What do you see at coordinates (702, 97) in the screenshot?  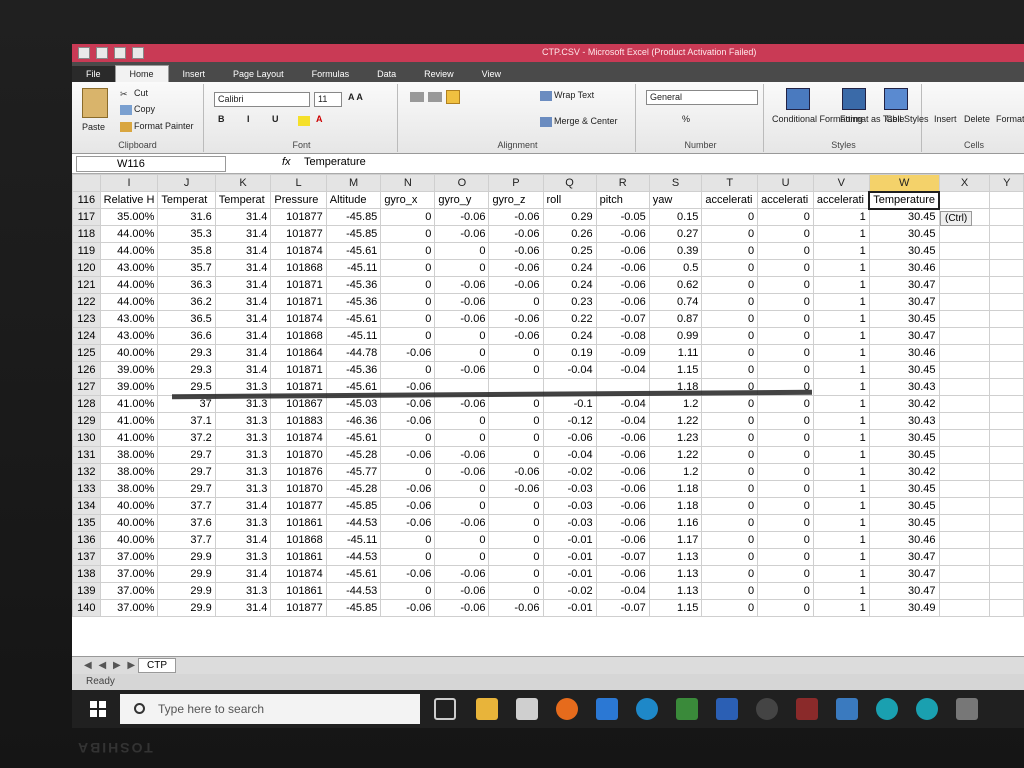 I see `number-format-select: General` at bounding box center [702, 97].